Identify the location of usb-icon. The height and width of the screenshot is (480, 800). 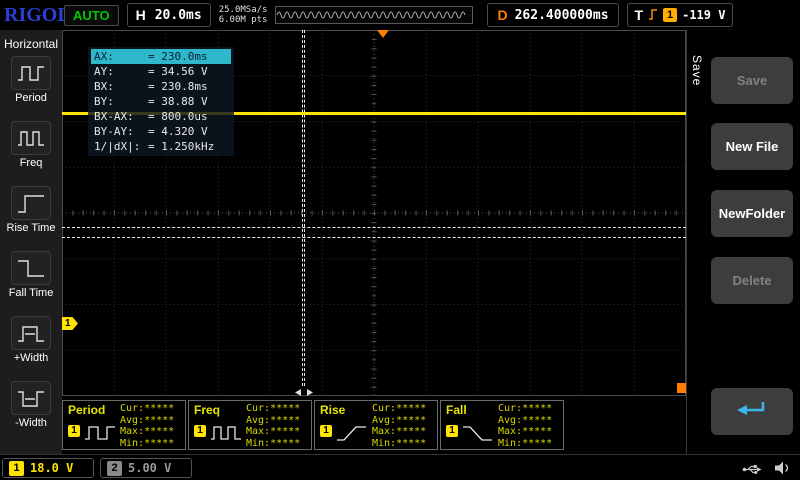
(752, 470).